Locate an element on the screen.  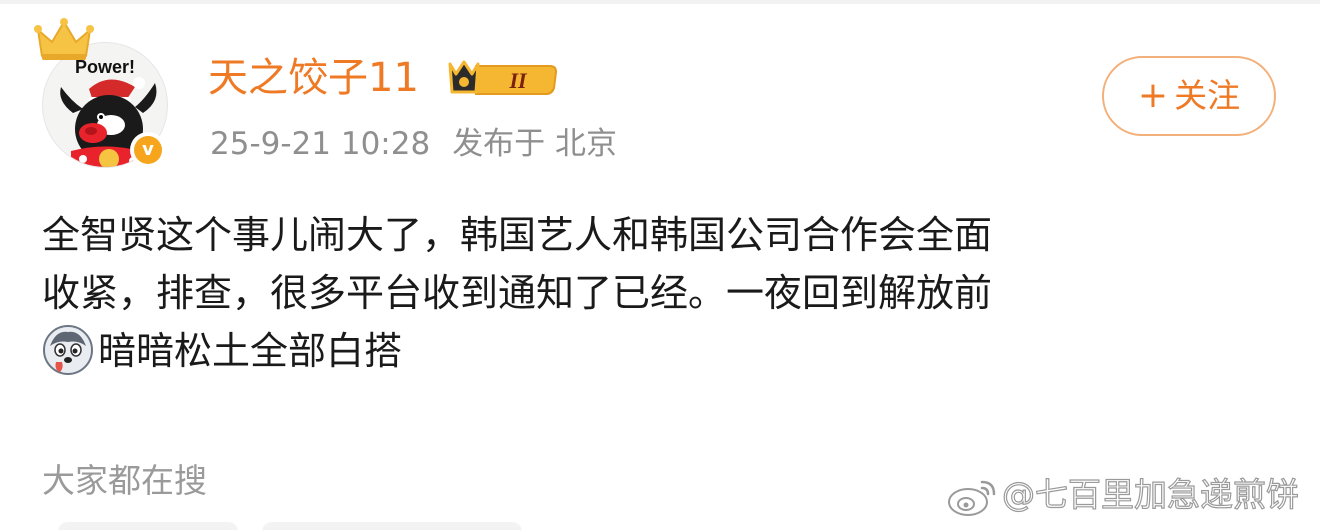
level-badge-text: II is located at coordinates (518, 80).